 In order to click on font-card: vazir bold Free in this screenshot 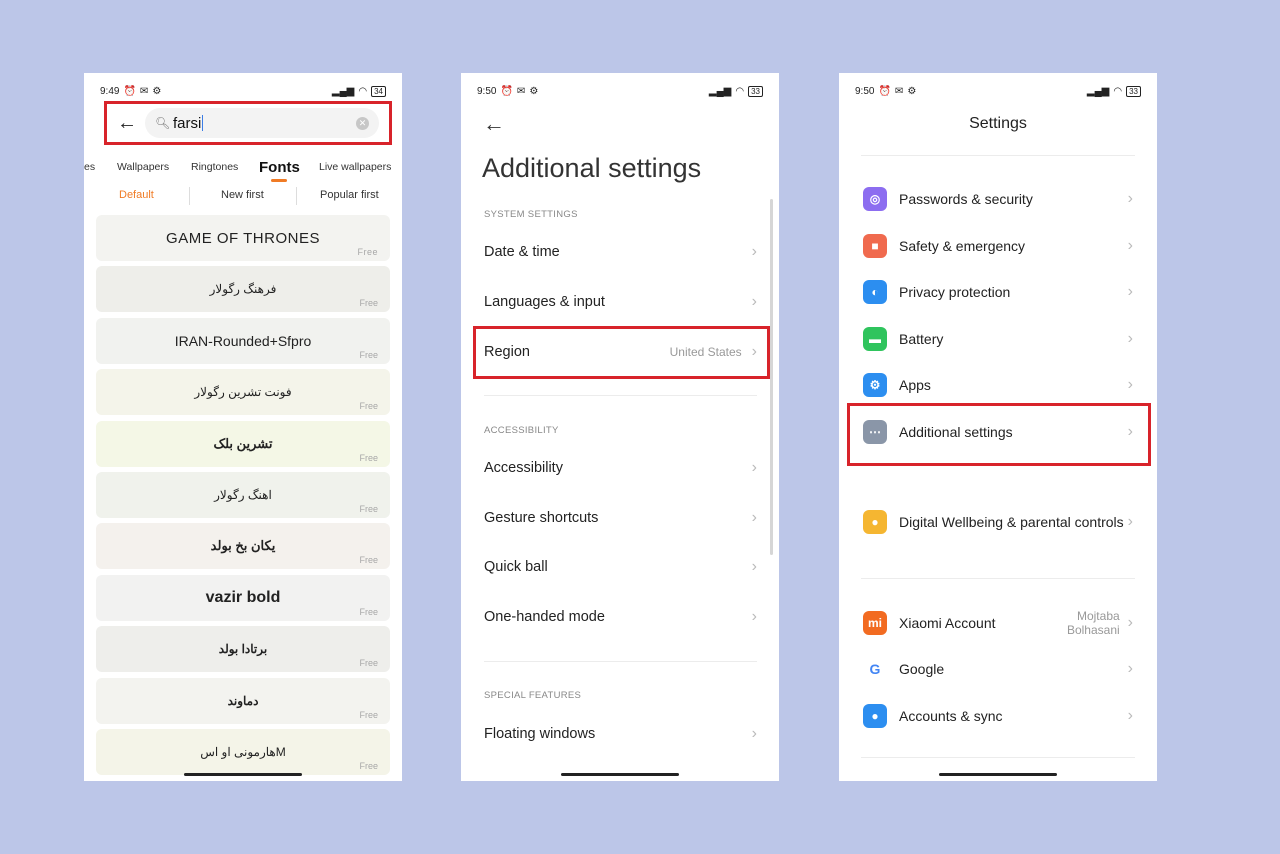, I will do `click(243, 597)`.